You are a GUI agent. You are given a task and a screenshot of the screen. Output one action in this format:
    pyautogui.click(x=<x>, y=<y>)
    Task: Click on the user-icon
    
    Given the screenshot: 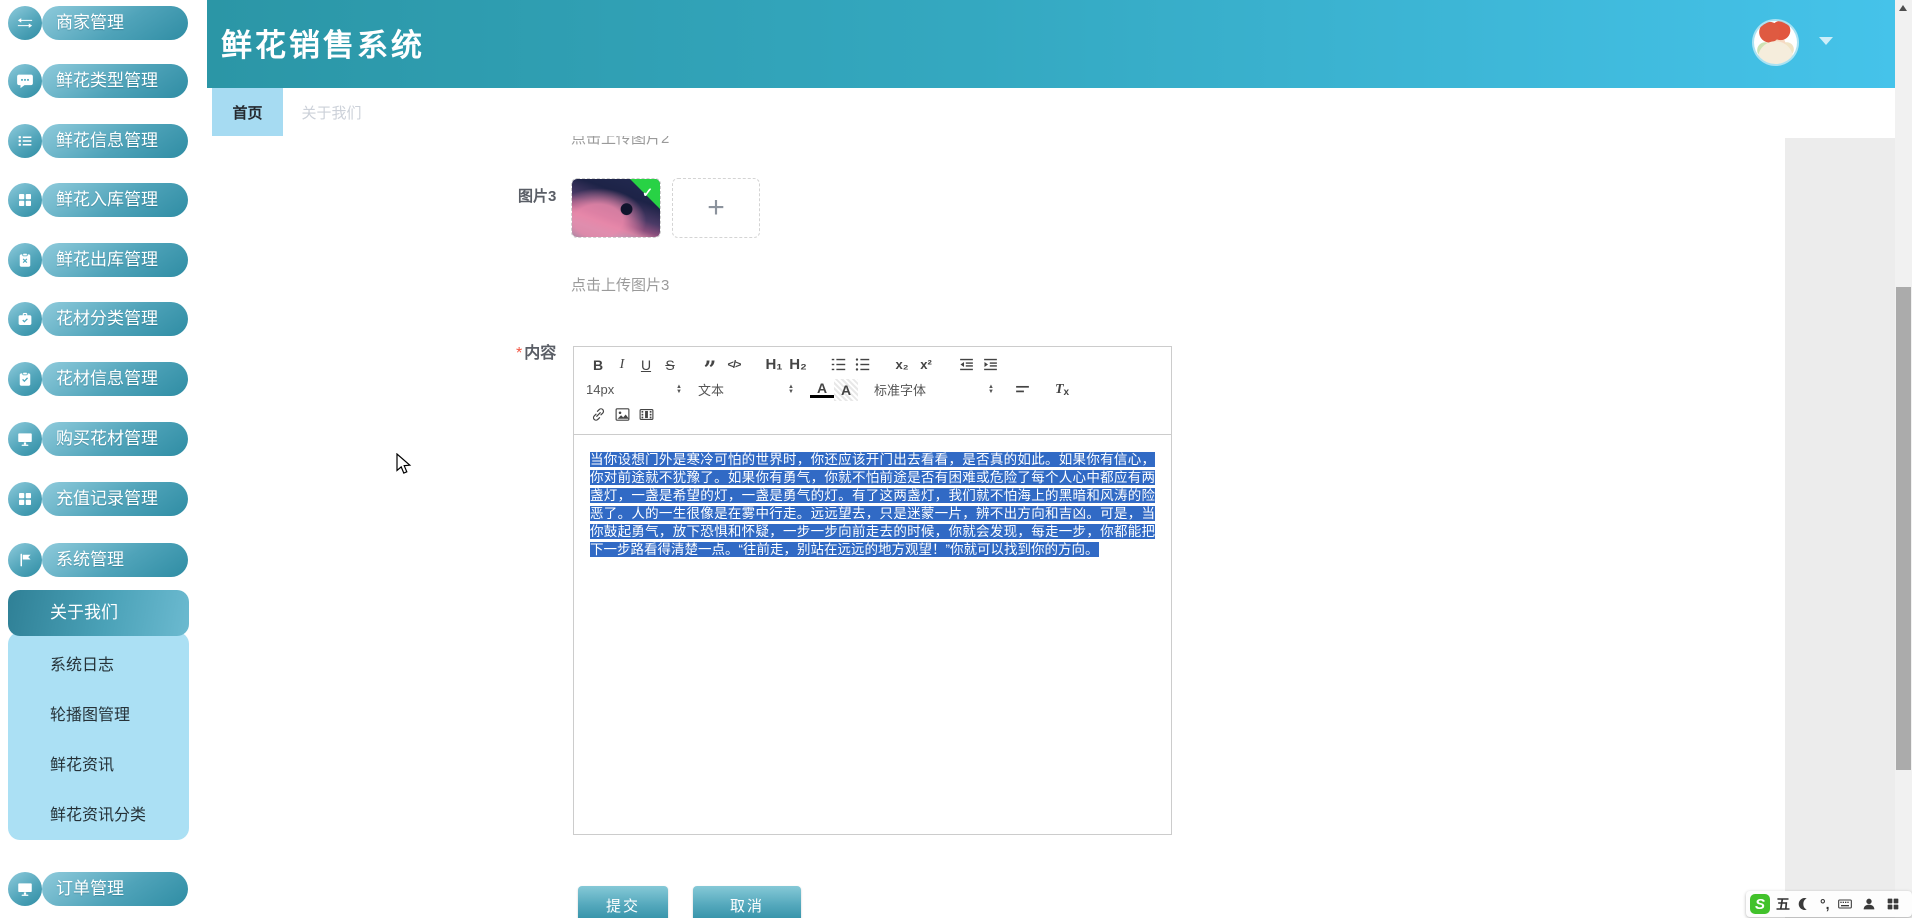 What is the action you would take?
    pyautogui.click(x=1869, y=904)
    